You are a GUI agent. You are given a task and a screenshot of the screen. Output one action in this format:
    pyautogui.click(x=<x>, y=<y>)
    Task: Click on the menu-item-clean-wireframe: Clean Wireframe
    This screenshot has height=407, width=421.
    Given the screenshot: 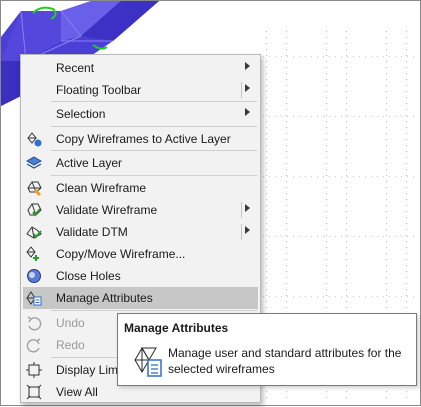 What is the action you would take?
    pyautogui.click(x=140, y=188)
    